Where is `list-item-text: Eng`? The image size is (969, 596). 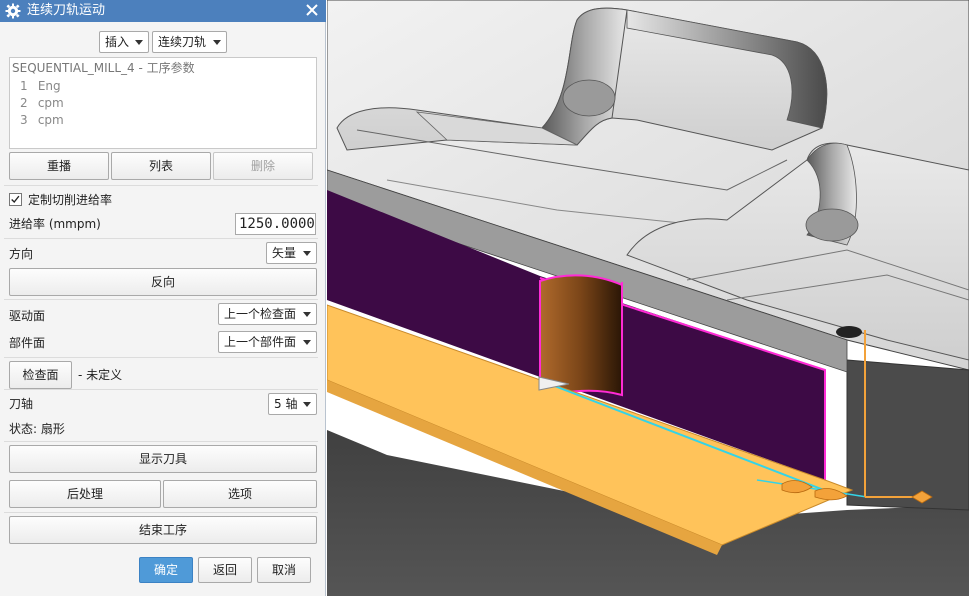 list-item-text: Eng is located at coordinates (49, 86).